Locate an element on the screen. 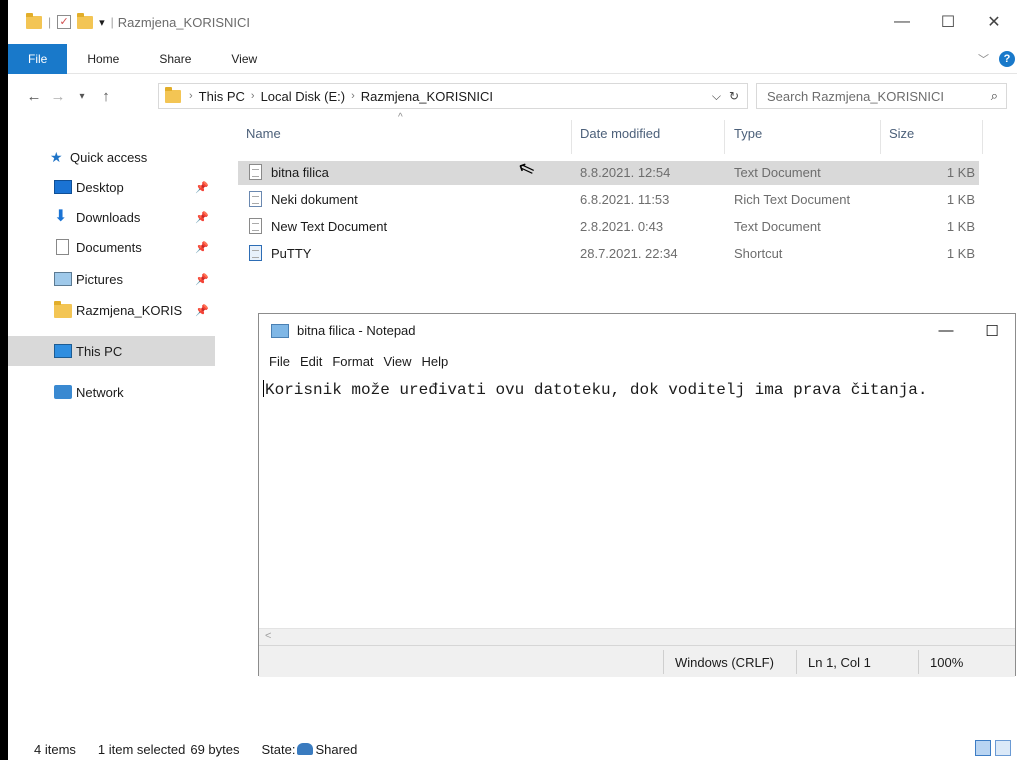 This screenshot has height=760, width=1017. breadcrumb-this-pc: This PC is located at coordinates (222, 96).